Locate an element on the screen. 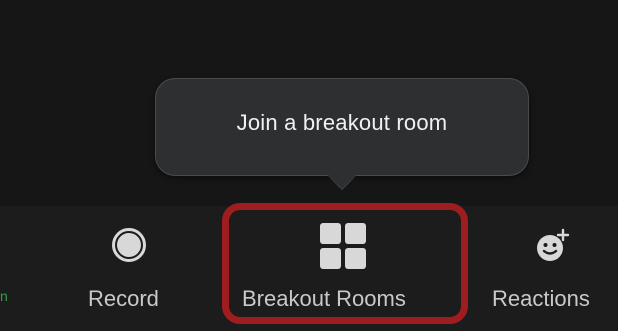 The height and width of the screenshot is (331, 618). partial-toolbar-label: n is located at coordinates (4, 296).